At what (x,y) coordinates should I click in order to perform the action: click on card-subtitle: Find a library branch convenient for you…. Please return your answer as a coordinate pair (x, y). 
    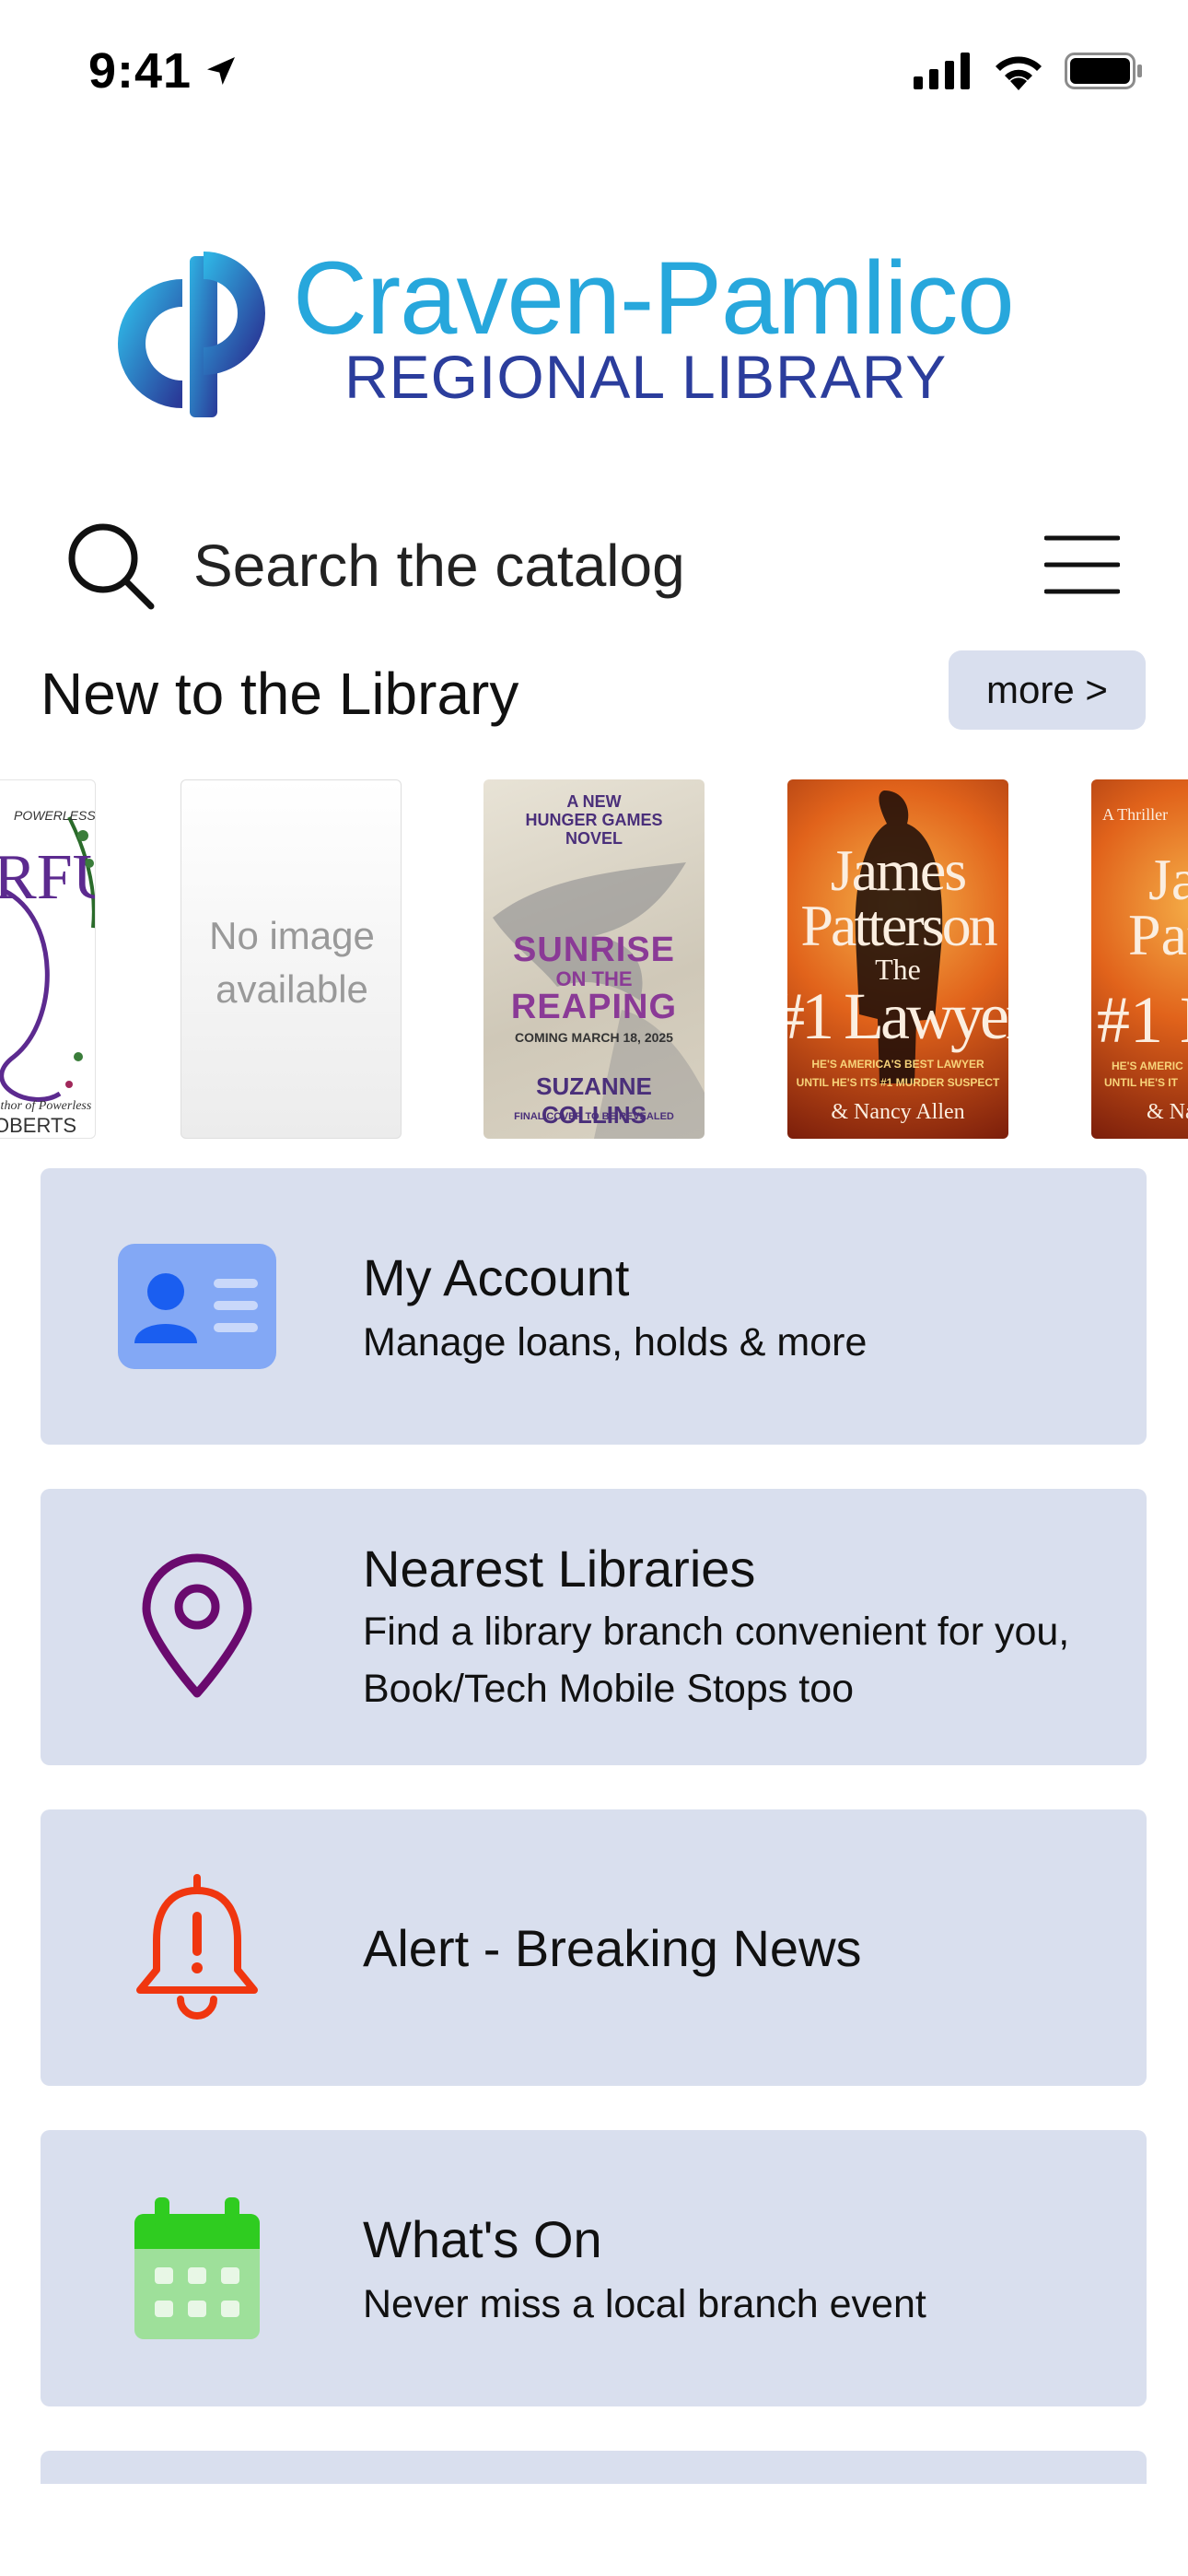
    Looking at the image, I should click on (716, 1660).